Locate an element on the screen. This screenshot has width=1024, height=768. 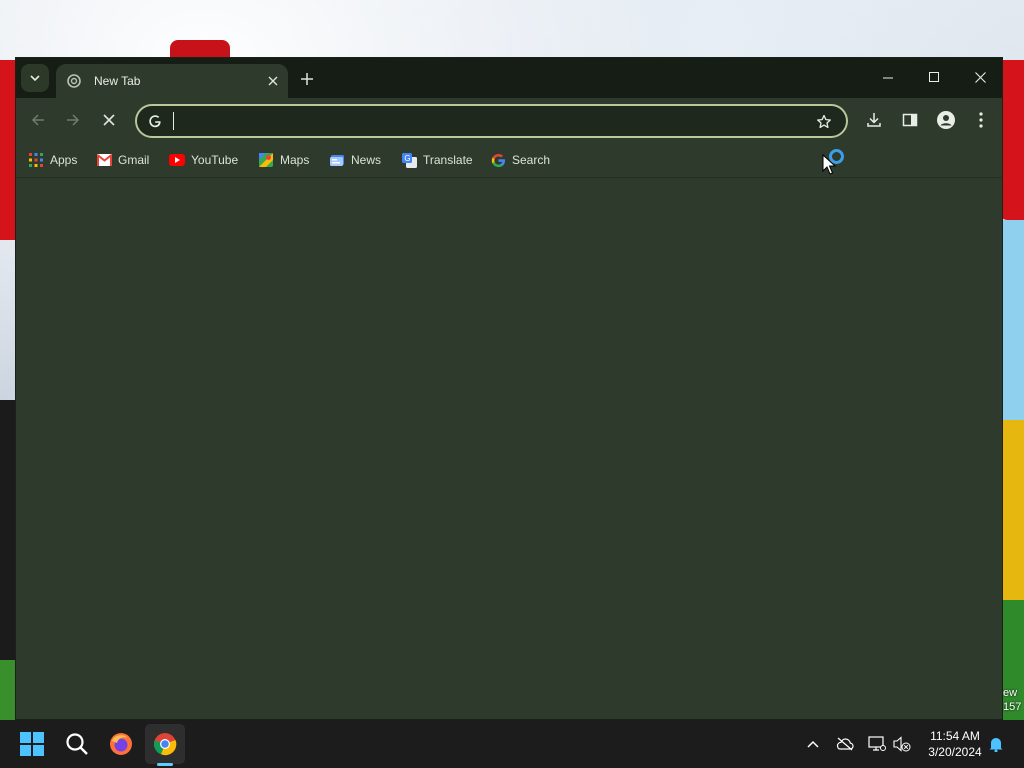
maps-icon is located at coordinates (266, 160).